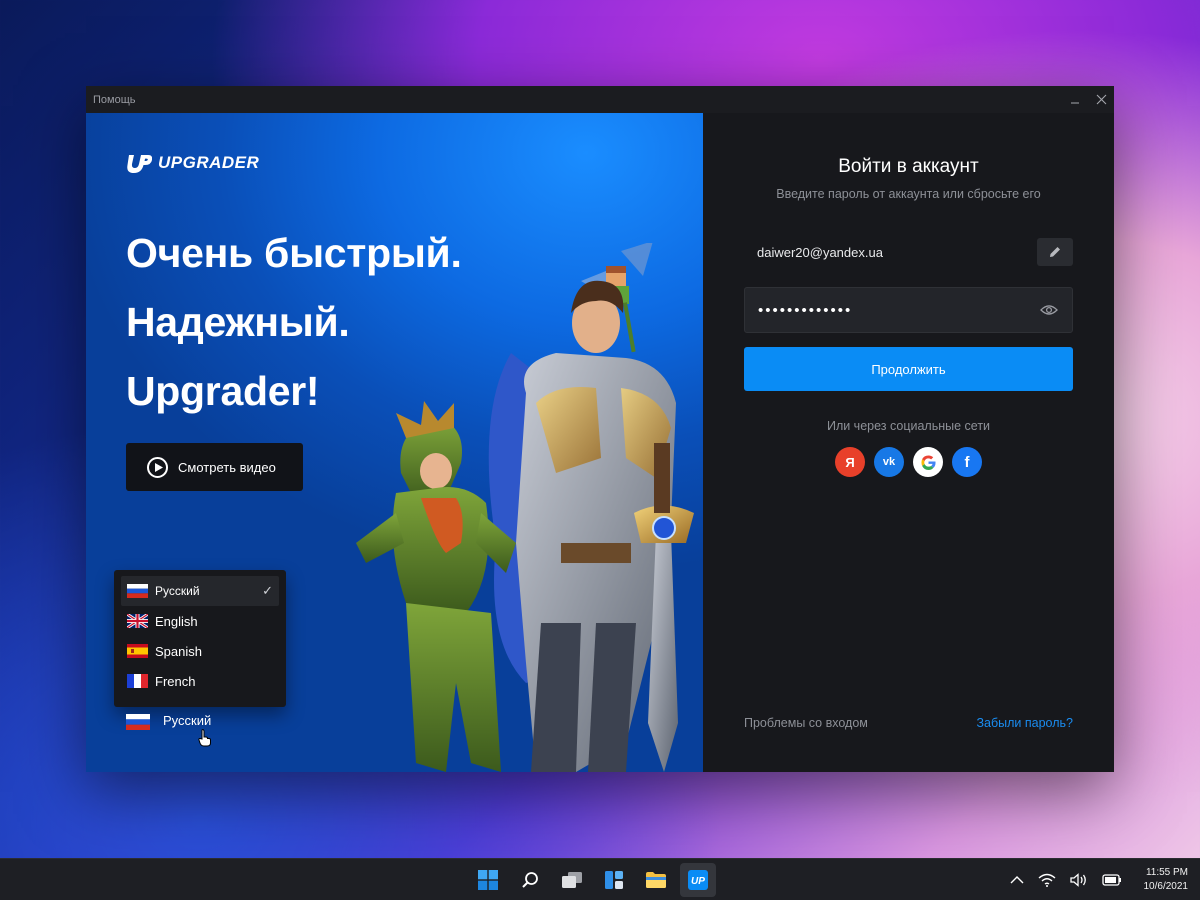  I want to click on task-view-icon, so click(572, 880).